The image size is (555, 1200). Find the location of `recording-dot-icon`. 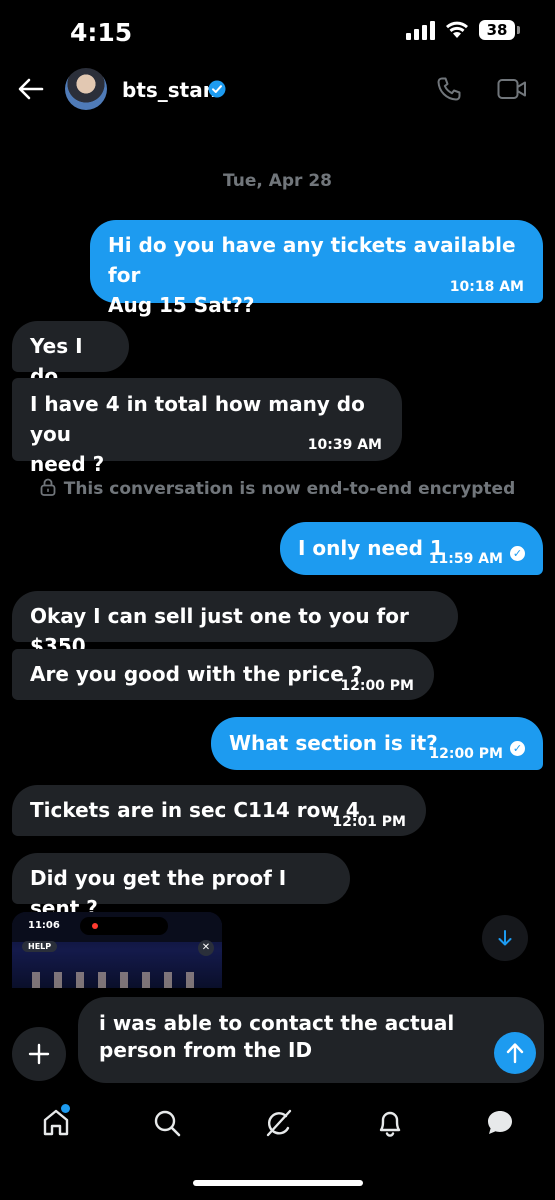

recording-dot-icon is located at coordinates (95, 926).